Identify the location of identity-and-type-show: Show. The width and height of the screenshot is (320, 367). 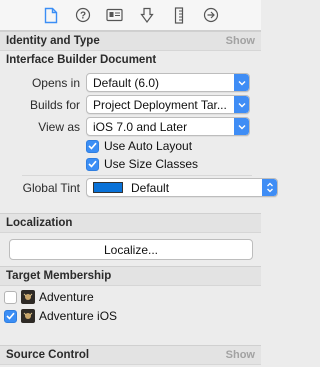
(240, 41).